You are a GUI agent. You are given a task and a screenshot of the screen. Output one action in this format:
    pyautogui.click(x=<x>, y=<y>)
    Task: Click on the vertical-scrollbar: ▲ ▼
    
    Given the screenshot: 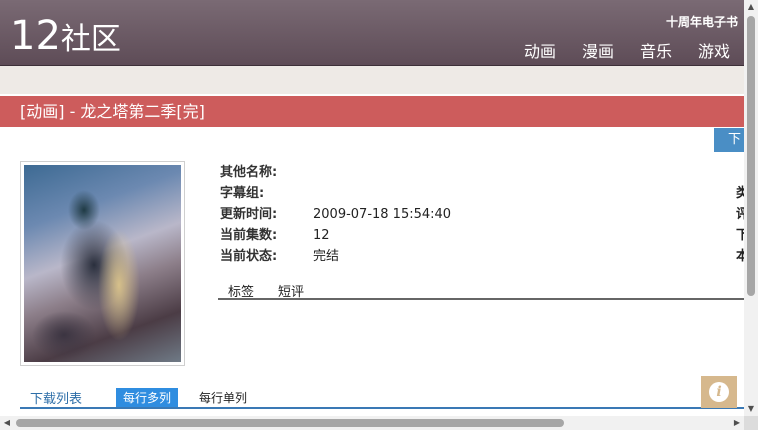 What is the action you would take?
    pyautogui.click(x=751, y=208)
    